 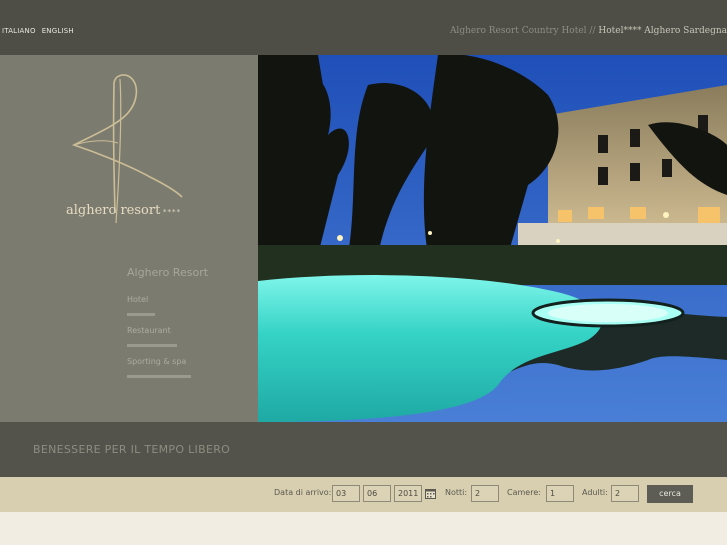 I want to click on language-switcher: ITALIANO ENGLISH, so click(x=41, y=31).